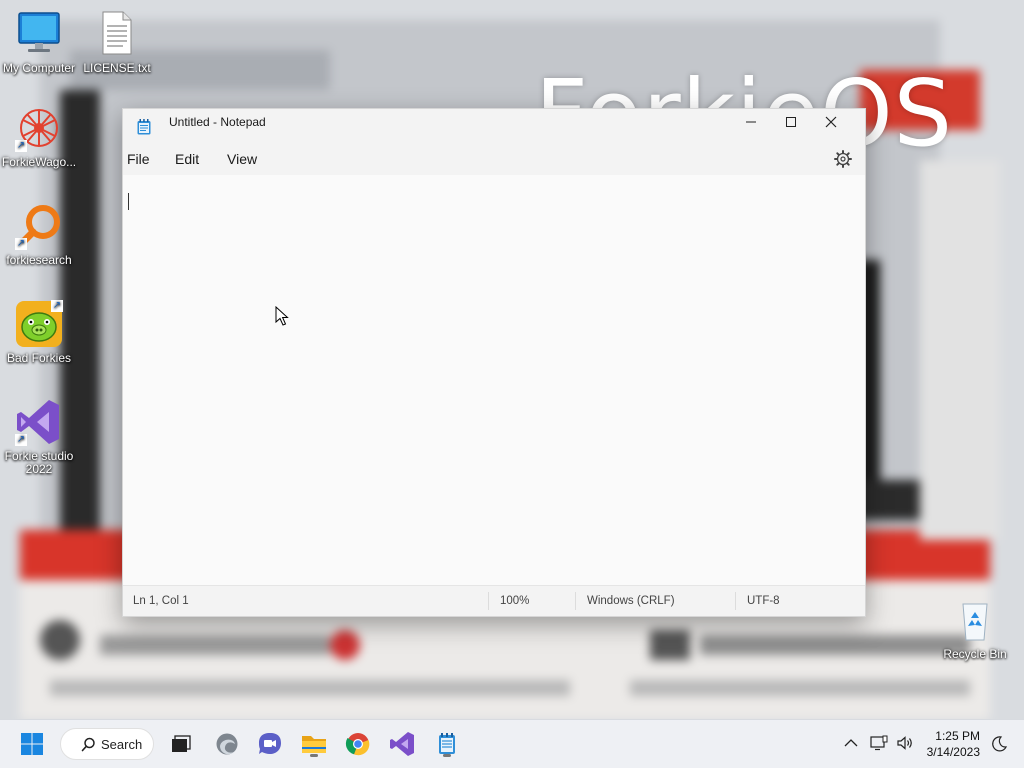 The height and width of the screenshot is (768, 1024). I want to click on network-logo-icon: ↗, so click(39, 128).